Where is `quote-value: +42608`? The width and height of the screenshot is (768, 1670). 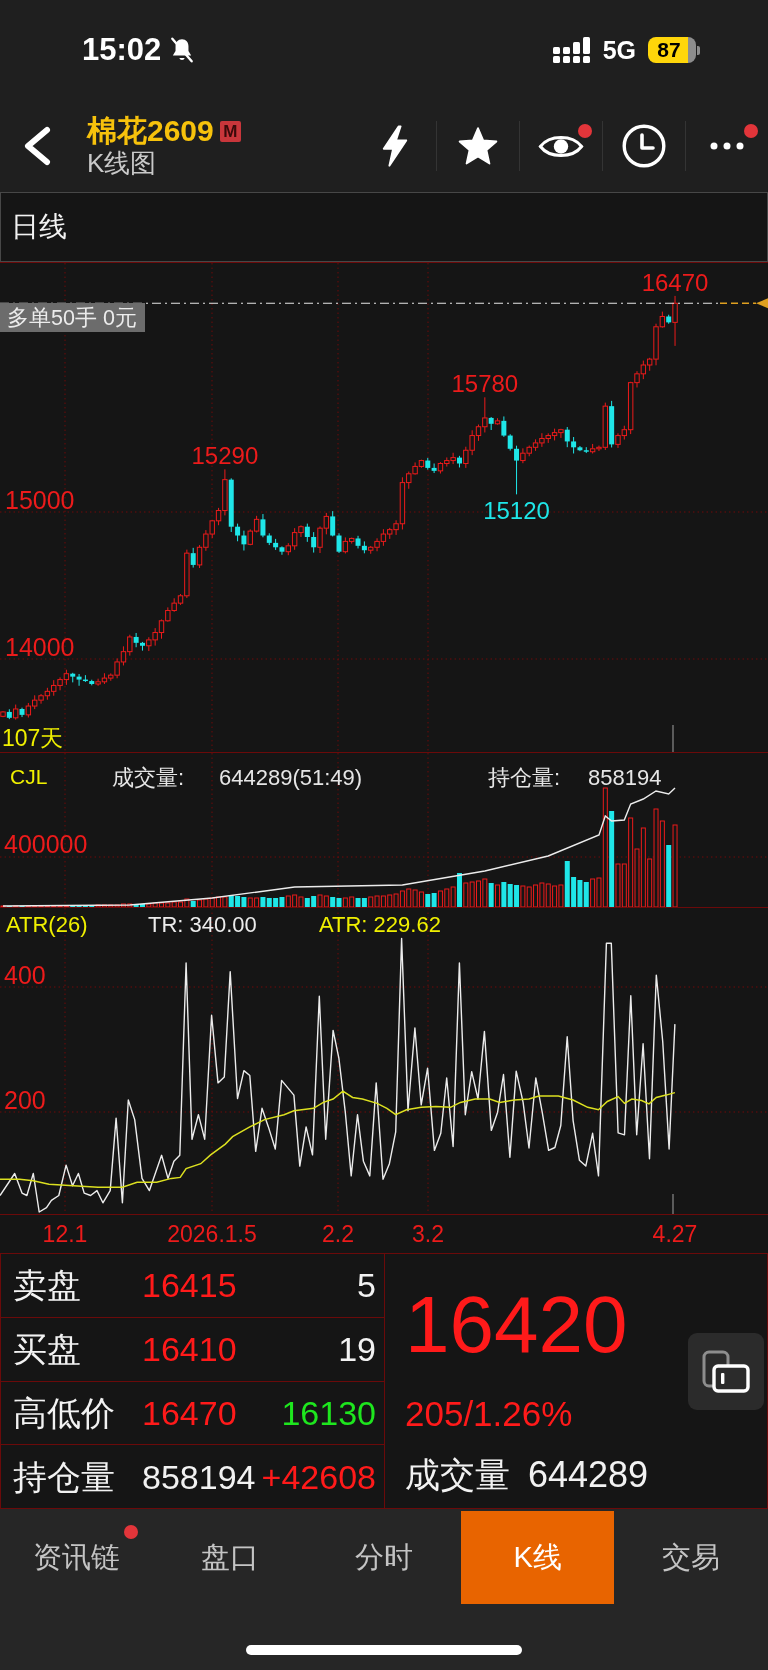 quote-value: +42608 is located at coordinates (318, 1476).